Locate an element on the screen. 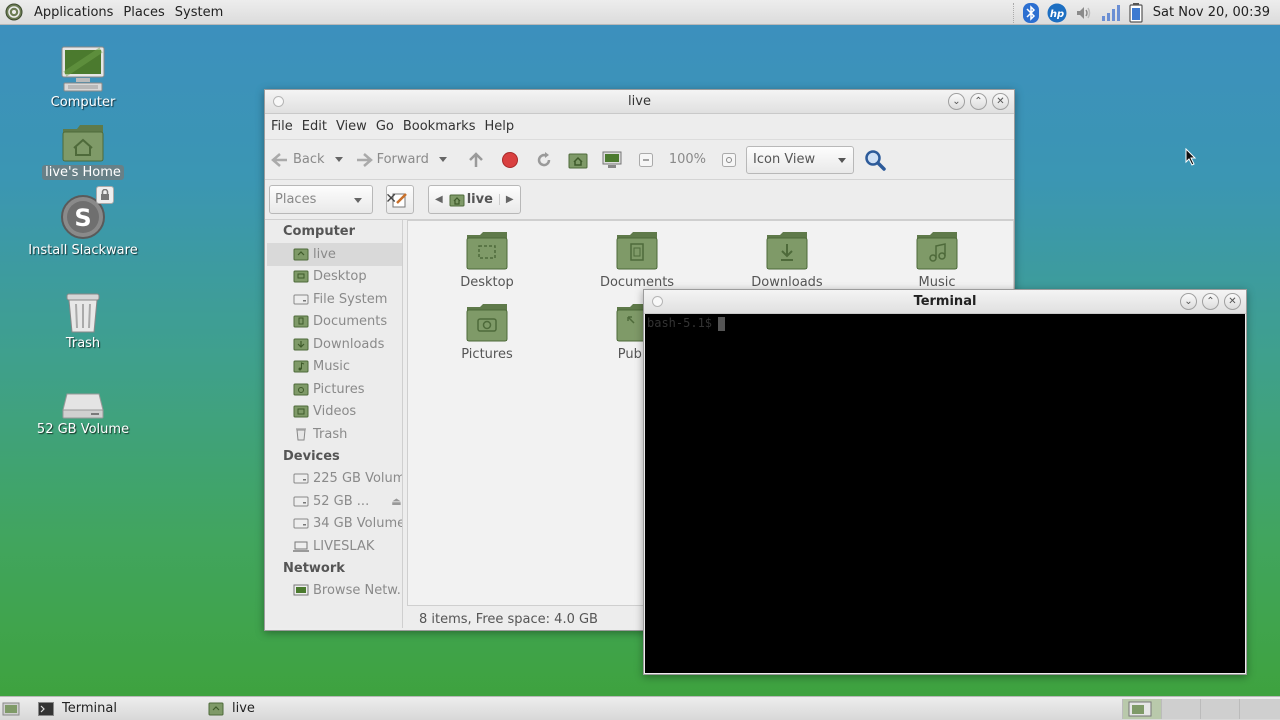  forward-history-dropdown is located at coordinates (442, 159).